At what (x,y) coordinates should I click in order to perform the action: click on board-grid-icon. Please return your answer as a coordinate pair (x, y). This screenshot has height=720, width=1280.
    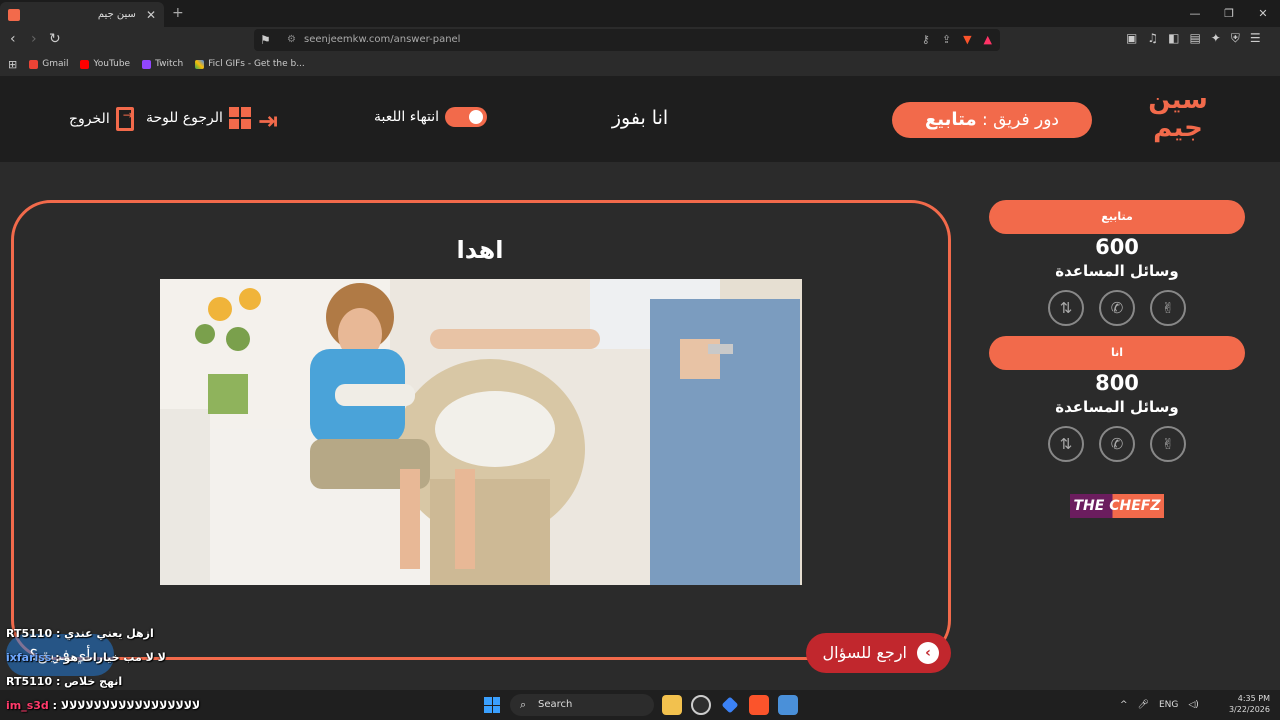
    Looking at the image, I should click on (239, 118).